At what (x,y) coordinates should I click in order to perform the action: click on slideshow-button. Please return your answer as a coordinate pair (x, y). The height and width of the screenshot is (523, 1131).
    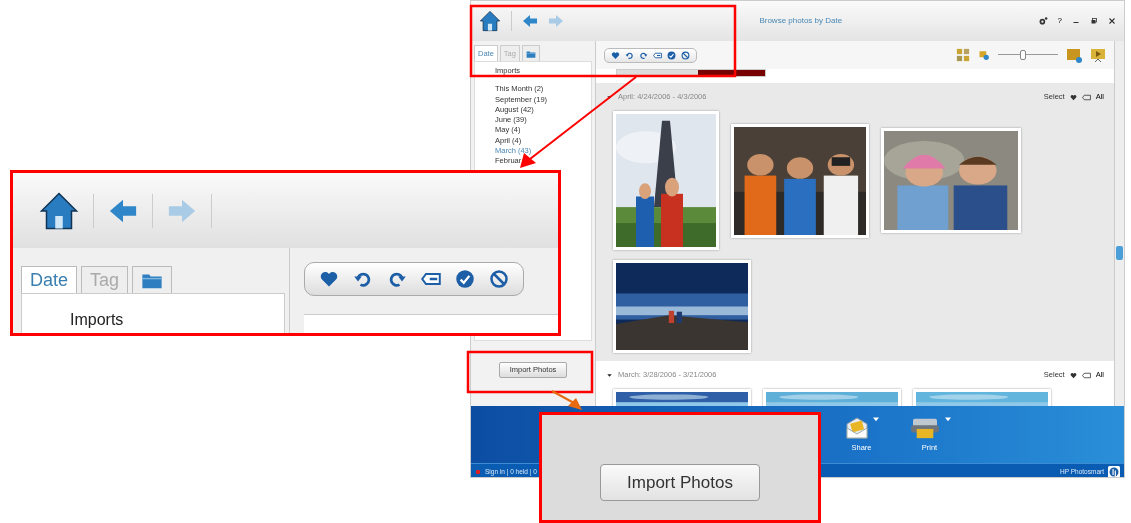
    Looking at the image, I should click on (1098, 55).